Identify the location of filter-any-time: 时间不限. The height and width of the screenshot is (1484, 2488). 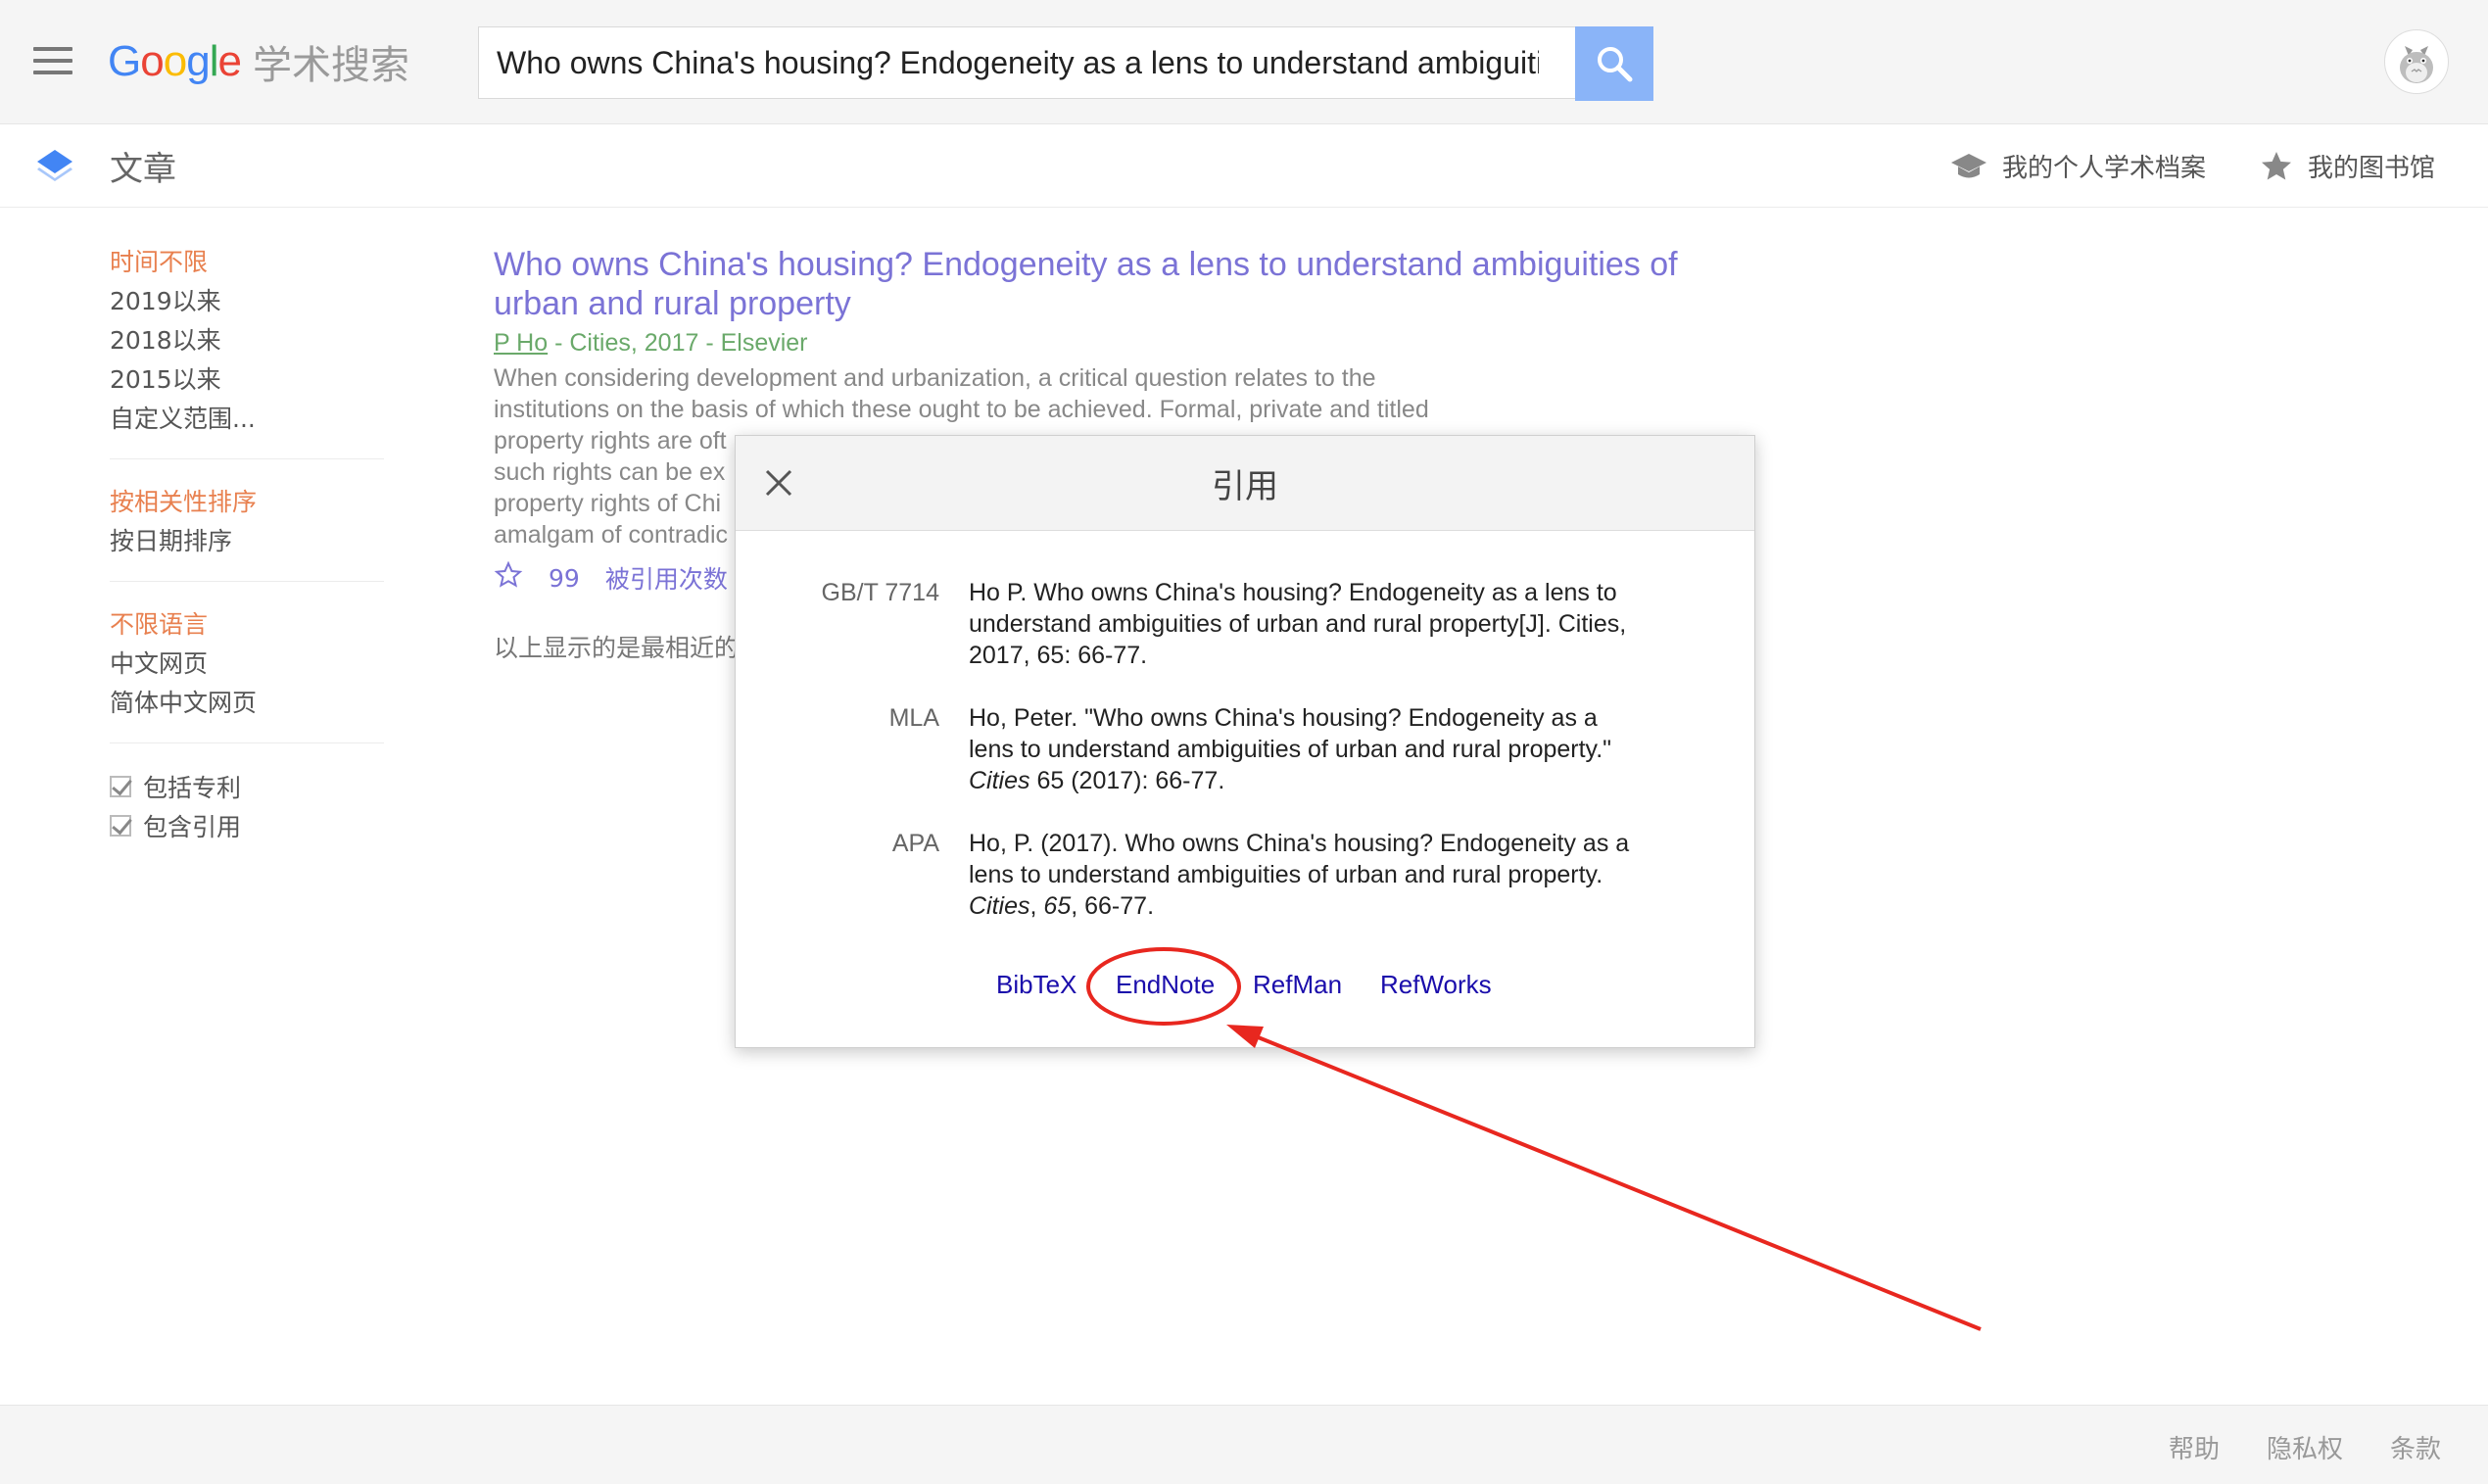
(247, 262).